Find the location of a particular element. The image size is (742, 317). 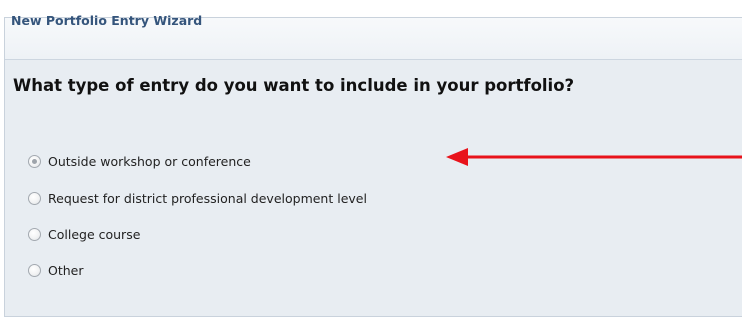

option-college-course: College course is located at coordinates (84, 234).